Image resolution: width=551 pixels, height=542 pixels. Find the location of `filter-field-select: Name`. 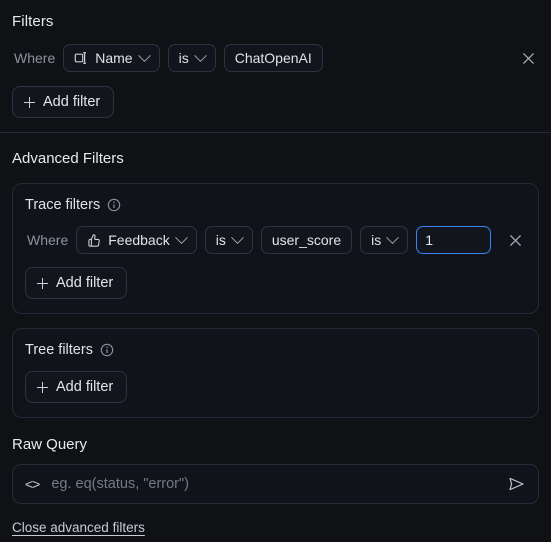

filter-field-select: Name is located at coordinates (111, 58).